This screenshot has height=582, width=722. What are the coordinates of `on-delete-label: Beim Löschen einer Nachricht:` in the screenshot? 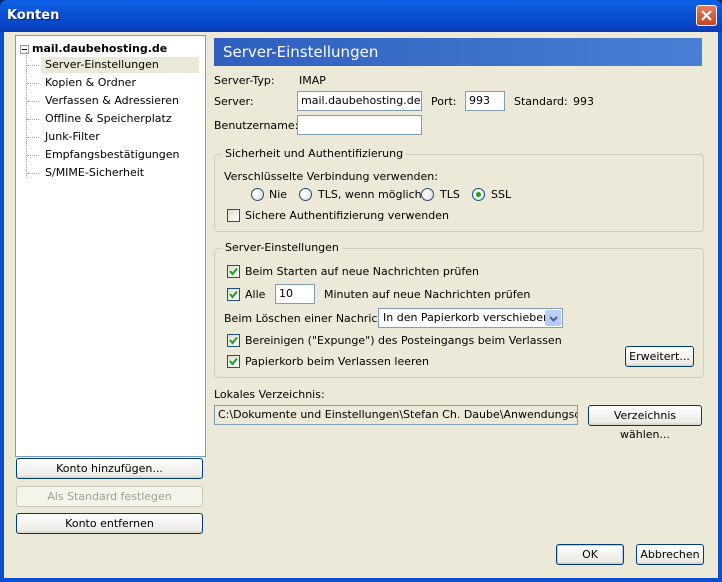 It's located at (308, 318).